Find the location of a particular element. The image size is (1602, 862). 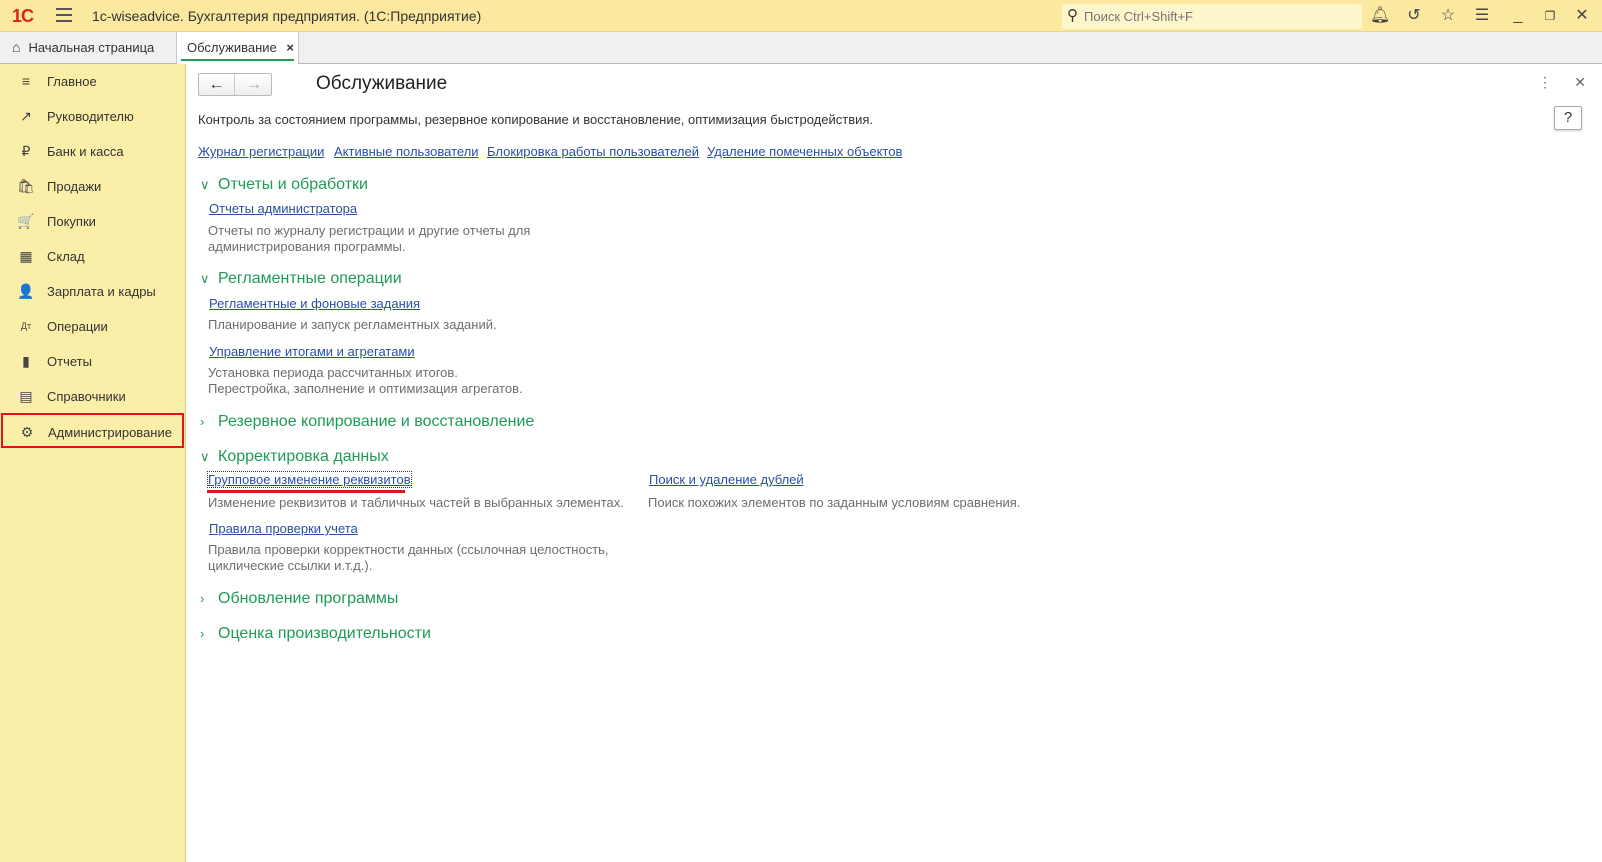

back-button: ← is located at coordinates (217, 84).